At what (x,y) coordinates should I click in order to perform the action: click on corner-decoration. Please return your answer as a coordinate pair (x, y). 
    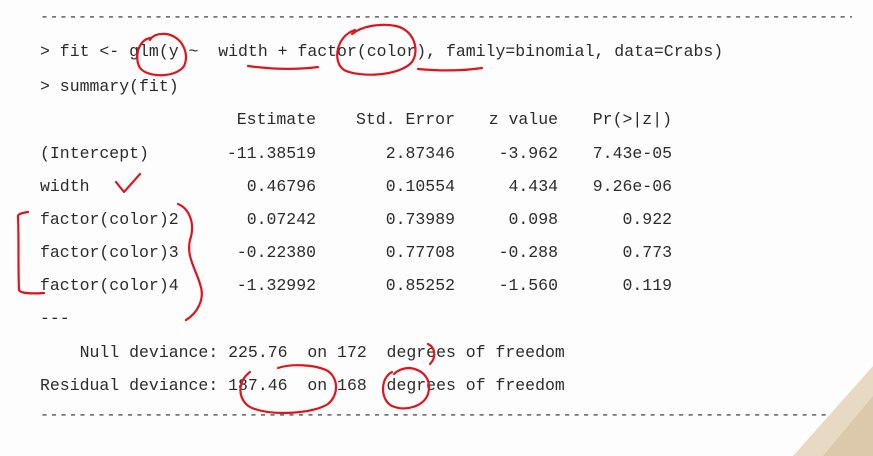
    Looking at the image, I should click on (833, 411).